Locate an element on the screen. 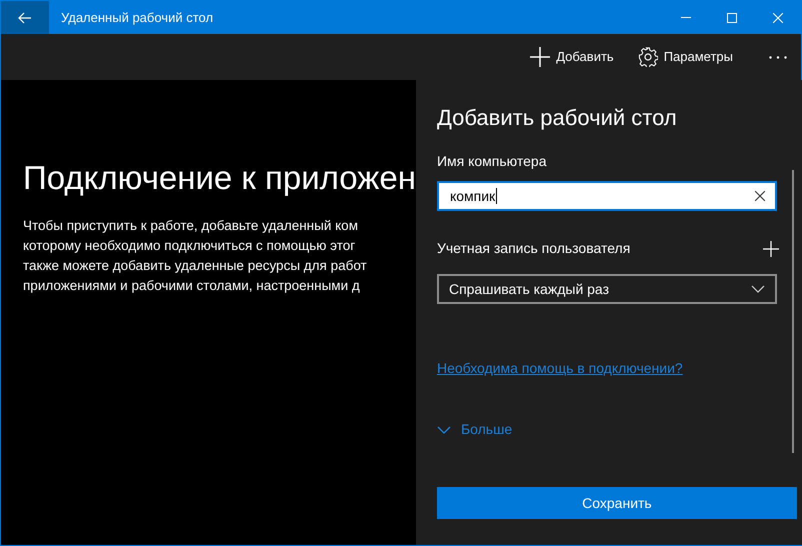  back-arrow-icon is located at coordinates (25, 18).